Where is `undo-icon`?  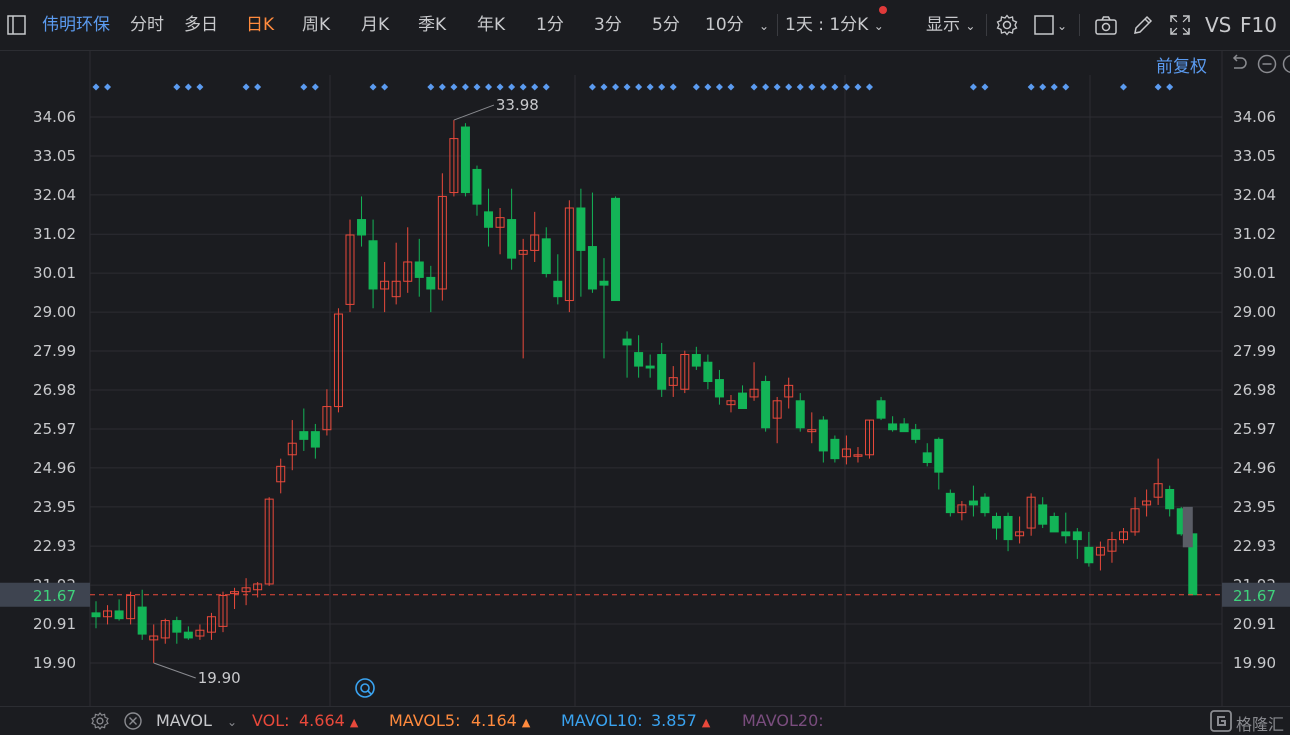
undo-icon is located at coordinates (1240, 65).